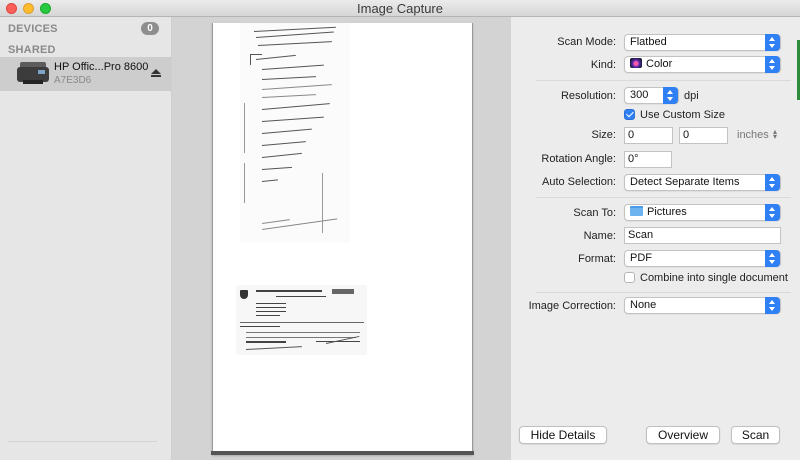 This screenshot has height=460, width=800. I want to click on kind-popup: Color, so click(702, 64).